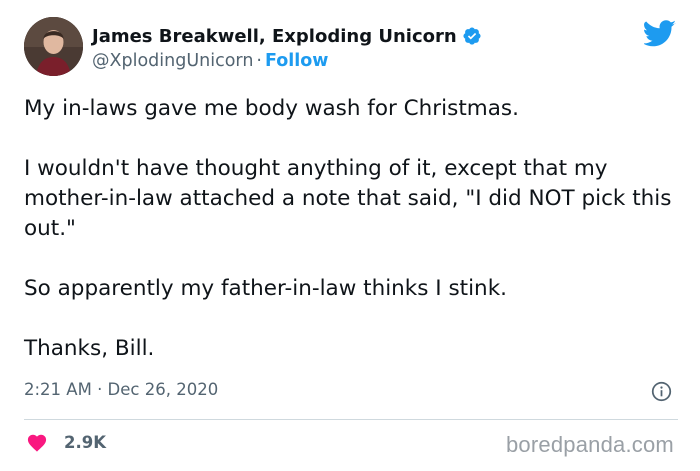 The width and height of the screenshot is (700, 471). Describe the element at coordinates (472, 36) in the screenshot. I see `verified-badge-icon` at that location.